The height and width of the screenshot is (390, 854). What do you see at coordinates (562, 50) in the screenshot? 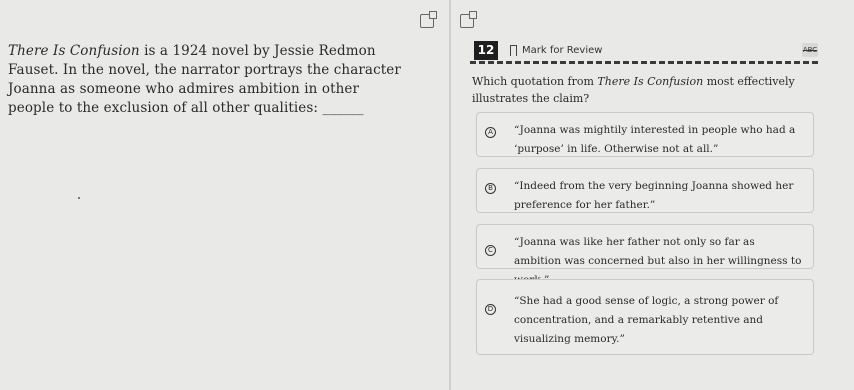
I see `mark-for-review-label: Mark for Review` at bounding box center [562, 50].